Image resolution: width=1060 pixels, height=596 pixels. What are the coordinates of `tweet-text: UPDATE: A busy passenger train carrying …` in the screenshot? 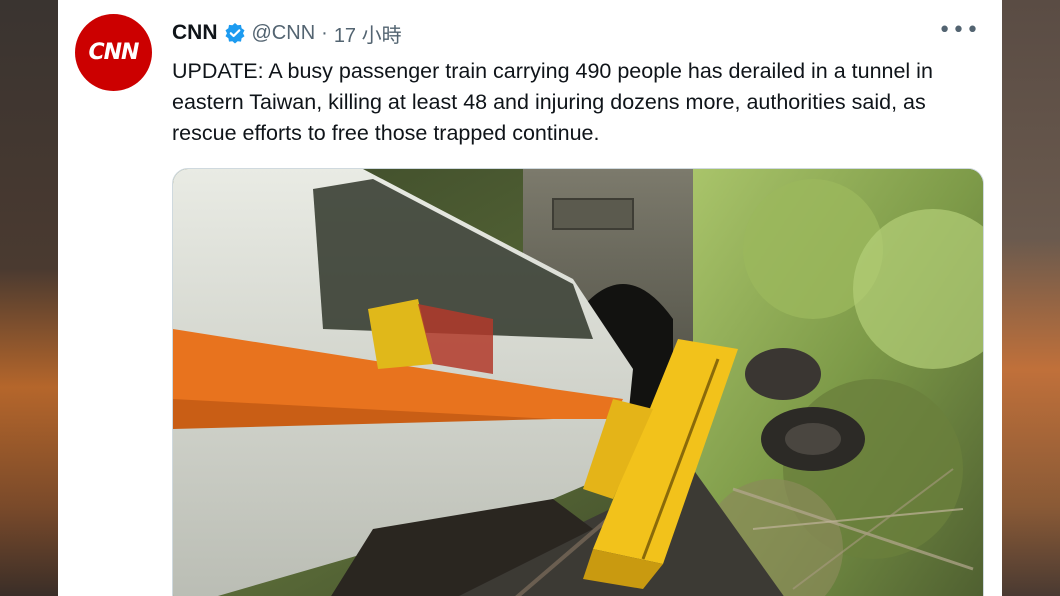 It's located at (552, 102).